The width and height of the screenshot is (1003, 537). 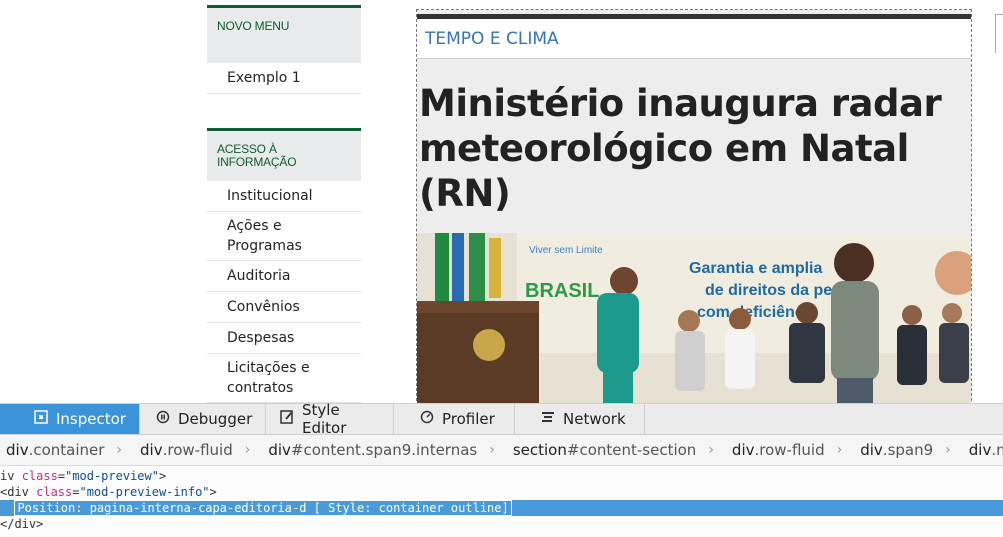 What do you see at coordinates (468, 419) in the screenshot?
I see `tab-label: Profiler` at bounding box center [468, 419].